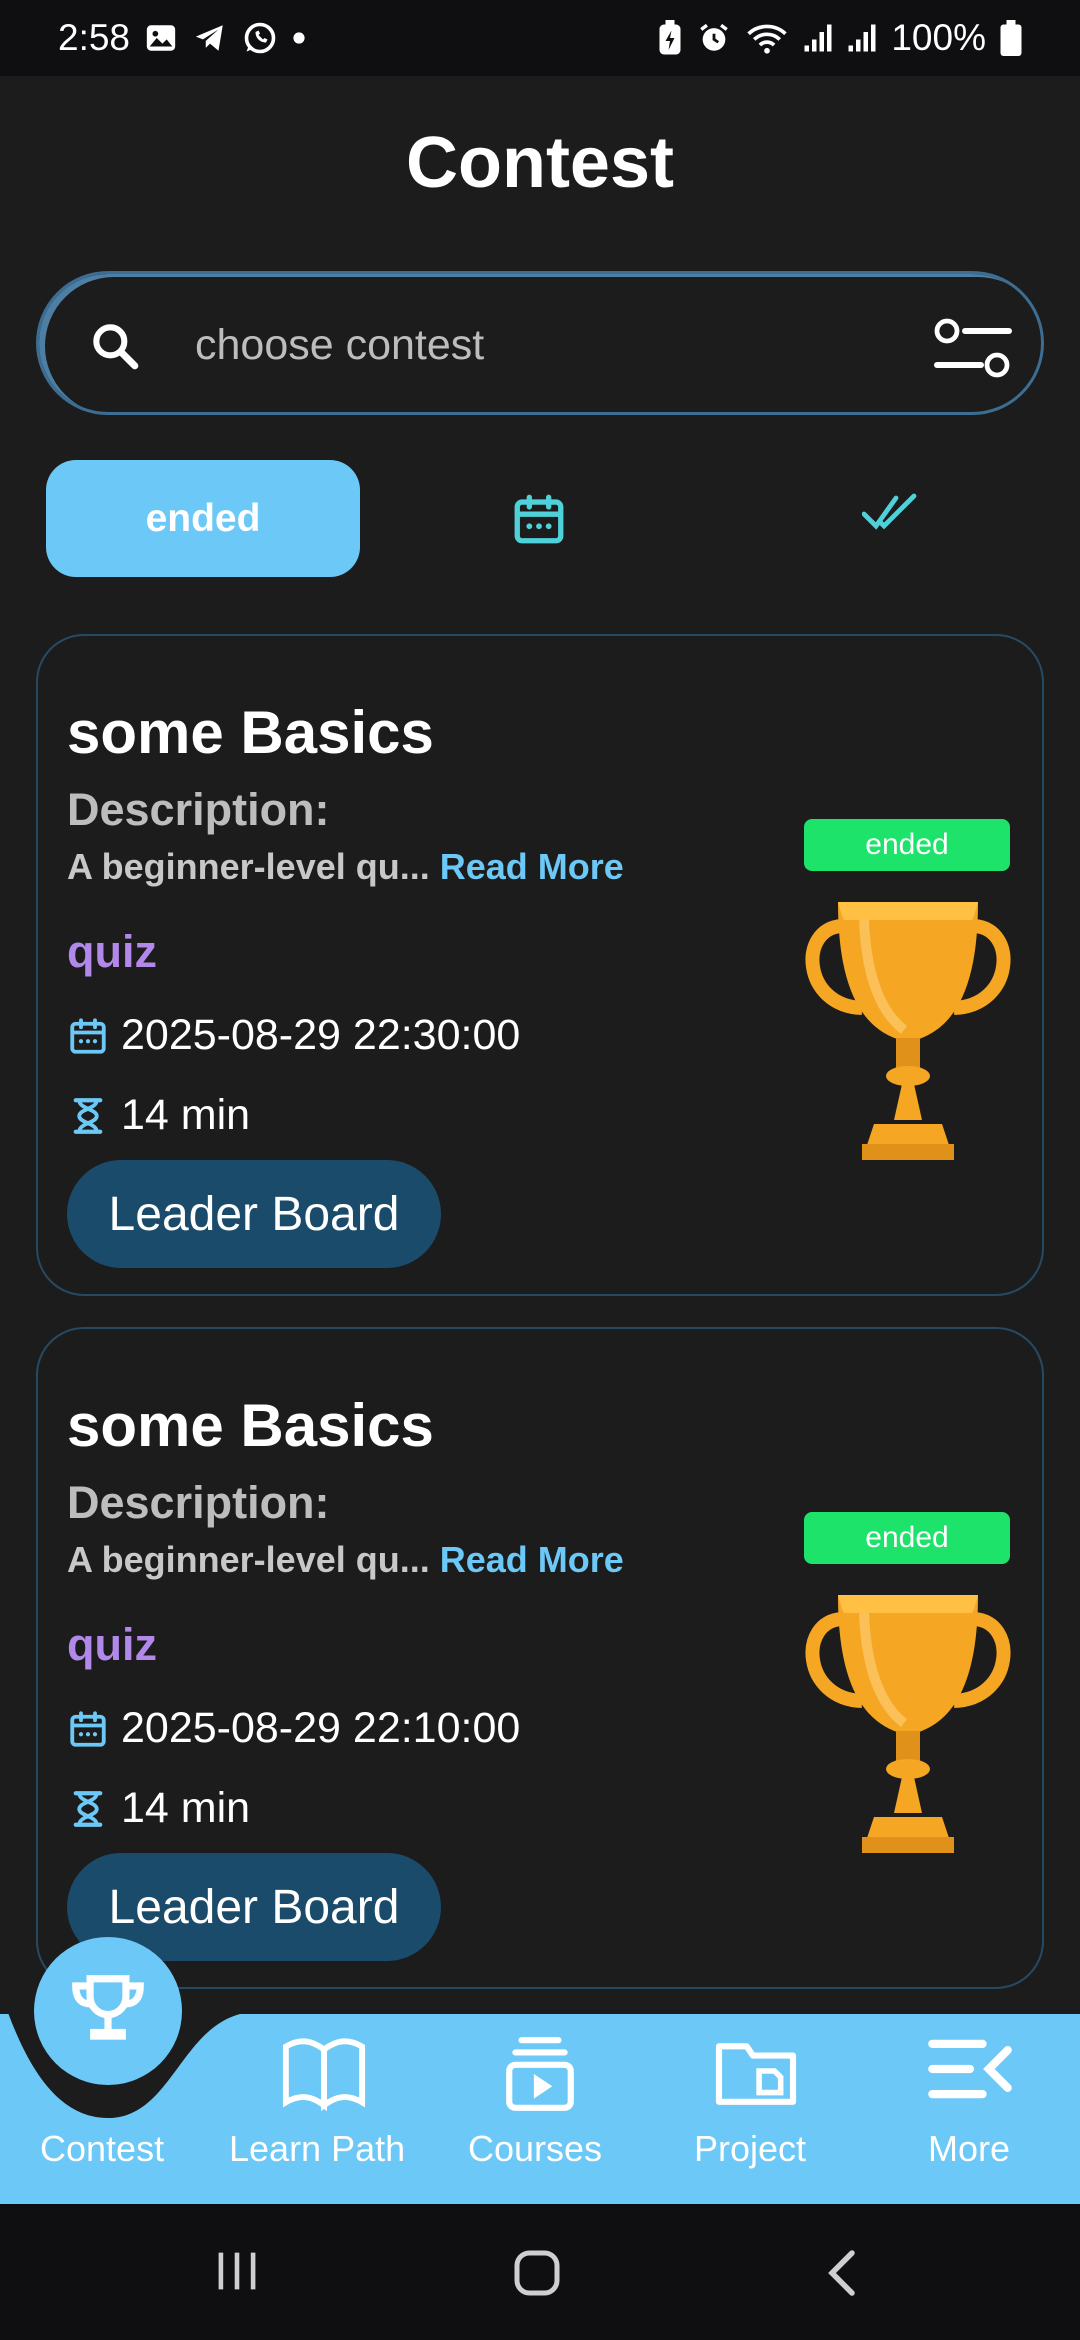 The image size is (1080, 2340). Describe the element at coordinates (970, 2069) in the screenshot. I see `menu-collapse-icon` at that location.